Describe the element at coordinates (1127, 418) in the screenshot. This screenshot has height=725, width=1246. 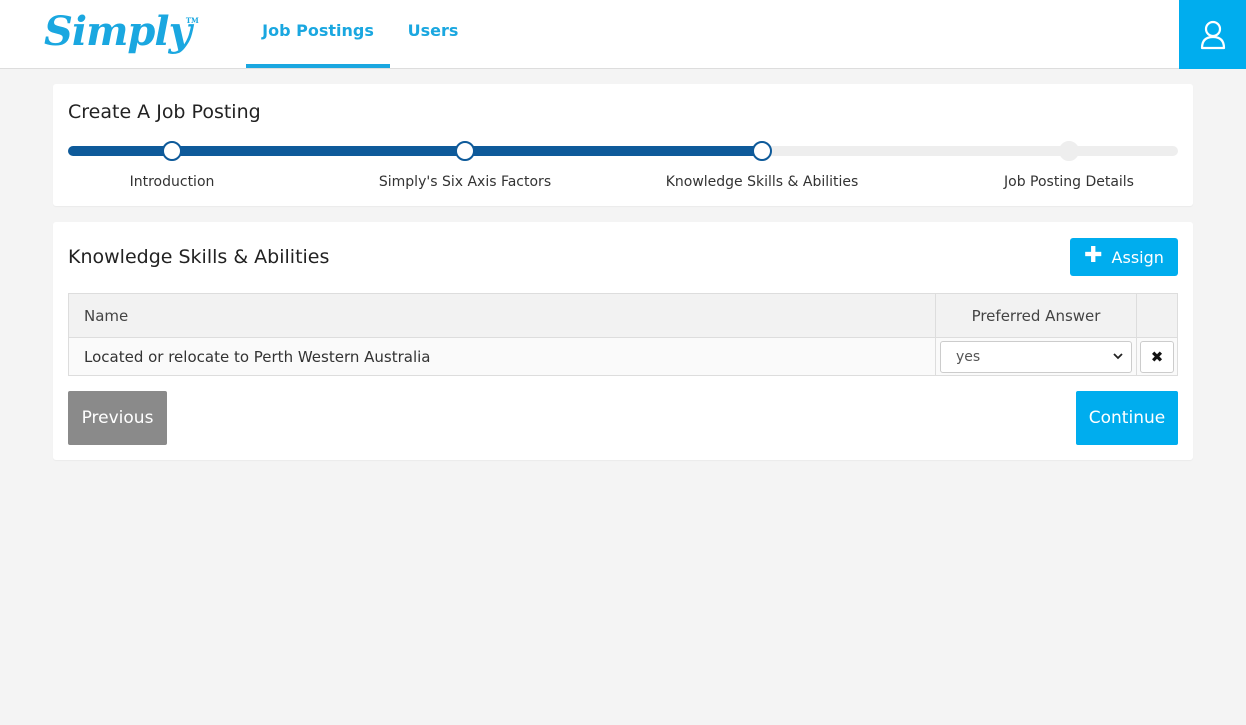
I see `continue-button: Continue` at that location.